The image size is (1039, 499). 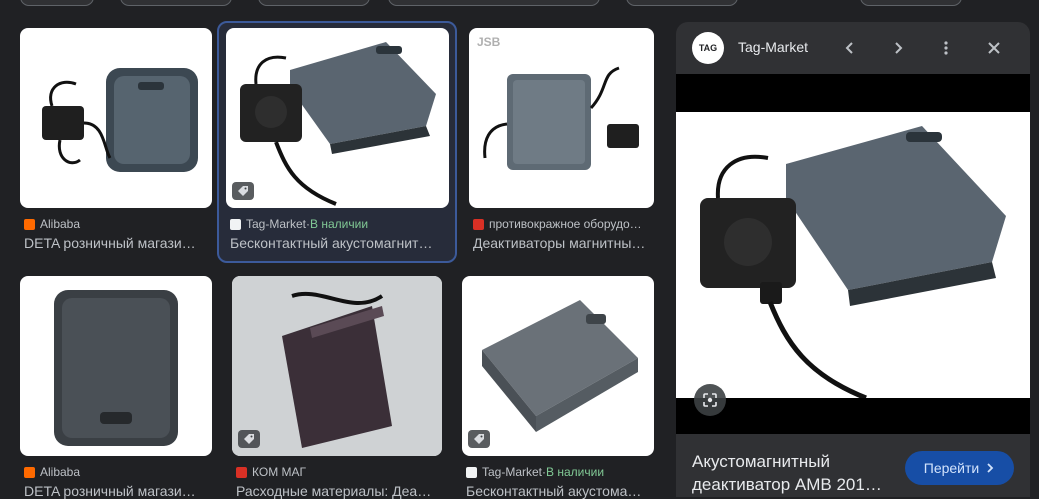 I want to click on jsb-favicon, so click(x=478, y=224).